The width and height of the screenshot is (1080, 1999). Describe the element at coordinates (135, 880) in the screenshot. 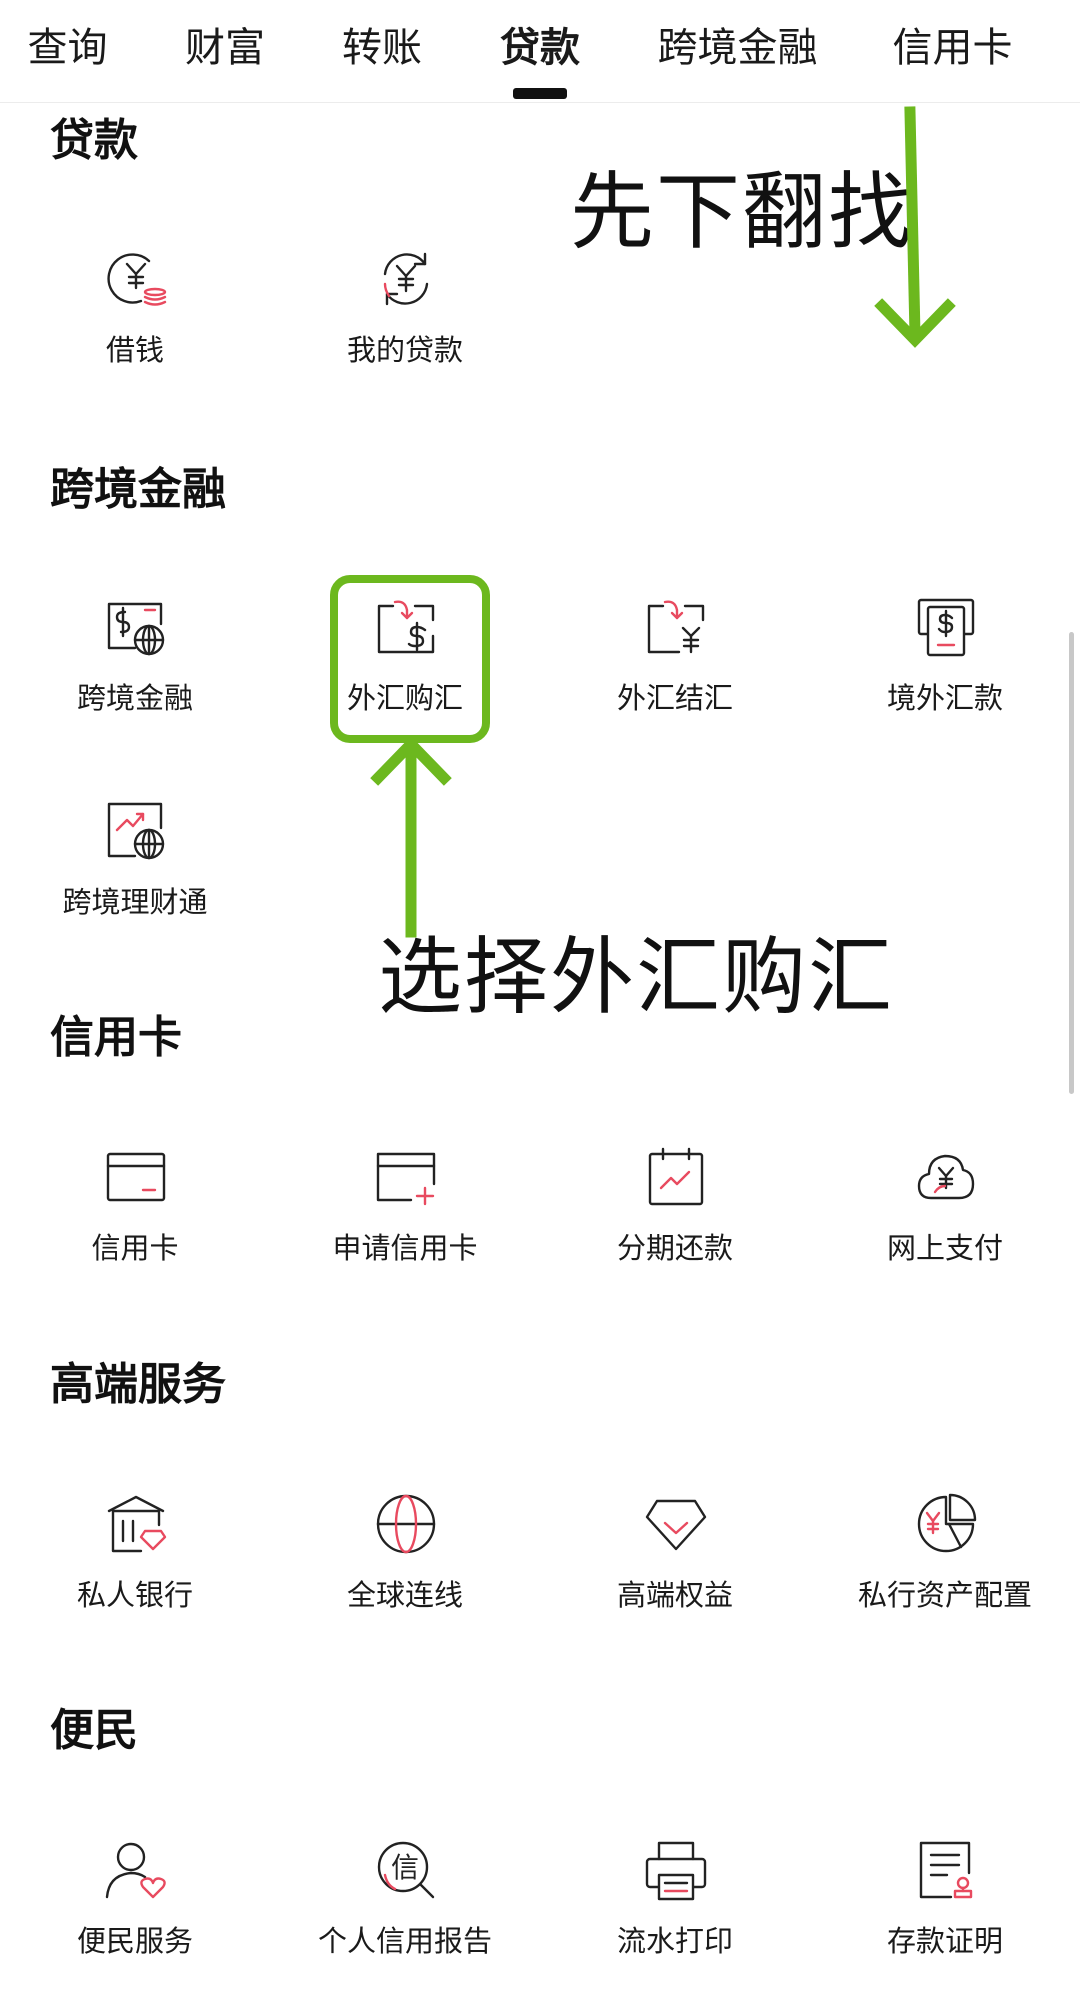

I see `grid-item-cross-border-wealth-connect: 跨境理财通` at that location.